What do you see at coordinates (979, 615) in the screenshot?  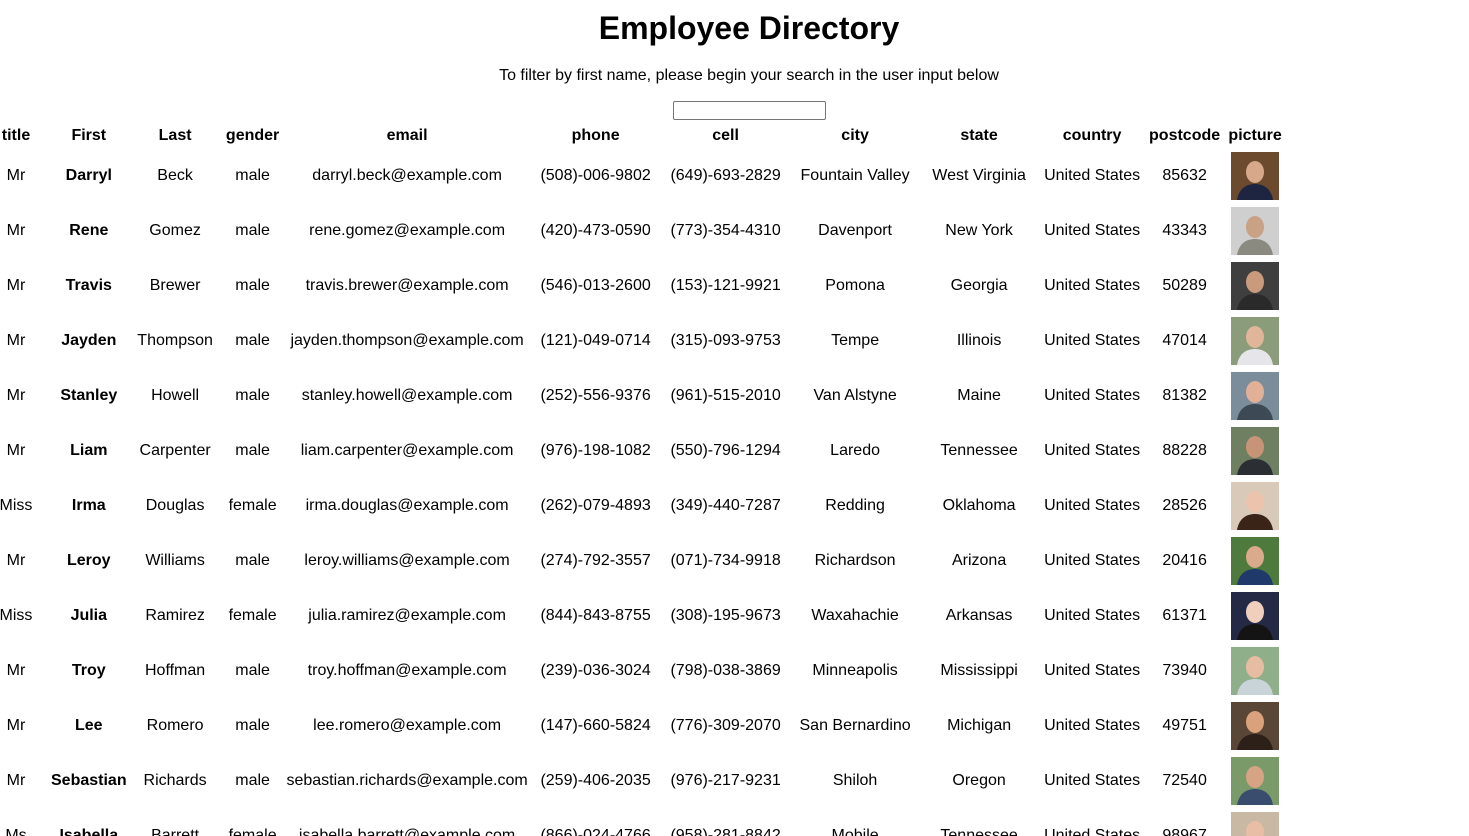 I see `cell-state: Arkansas` at bounding box center [979, 615].